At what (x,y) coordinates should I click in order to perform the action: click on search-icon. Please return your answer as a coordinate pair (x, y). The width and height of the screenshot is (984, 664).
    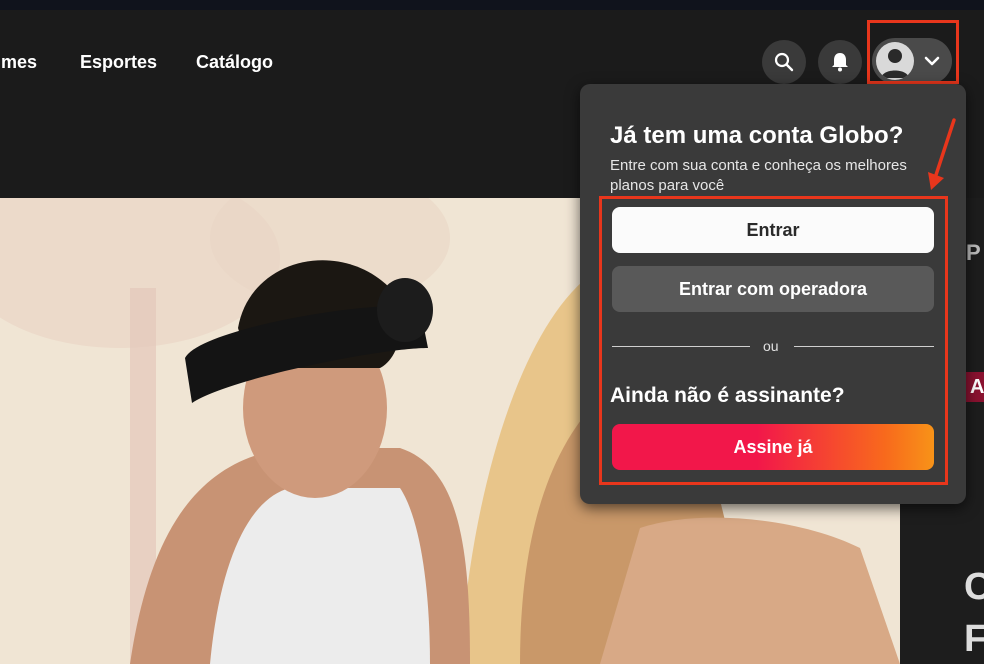
    Looking at the image, I should click on (784, 62).